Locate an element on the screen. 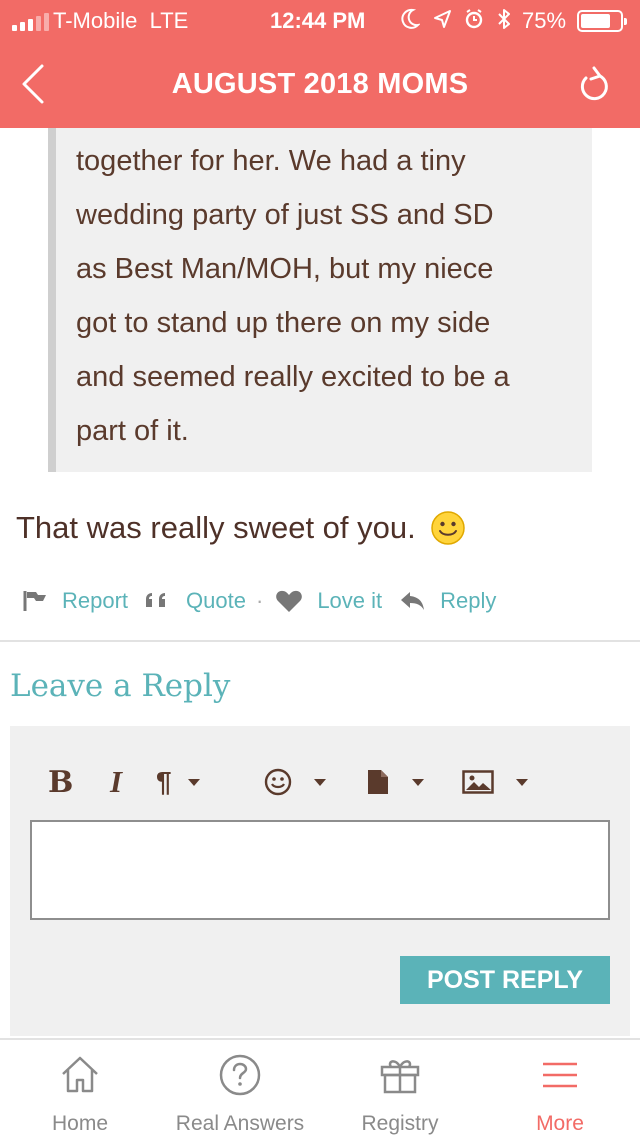 This screenshot has height=1136, width=640. signal-strength-icon is located at coordinates (30, 22).